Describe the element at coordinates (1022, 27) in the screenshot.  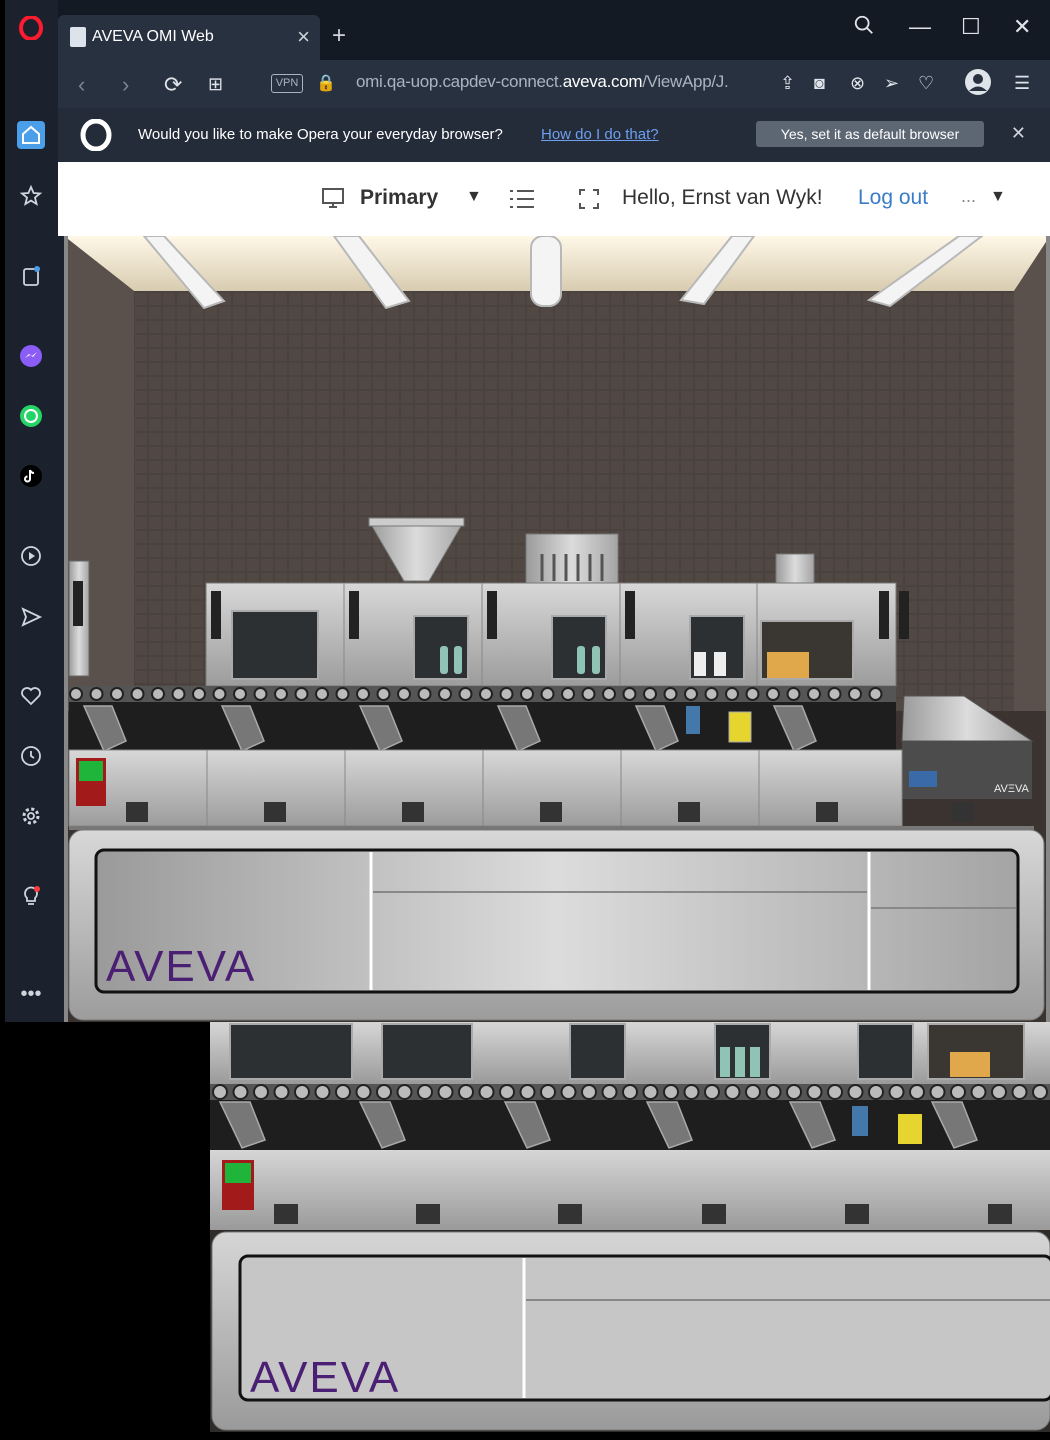
I see `close-window-icon: ✕` at that location.